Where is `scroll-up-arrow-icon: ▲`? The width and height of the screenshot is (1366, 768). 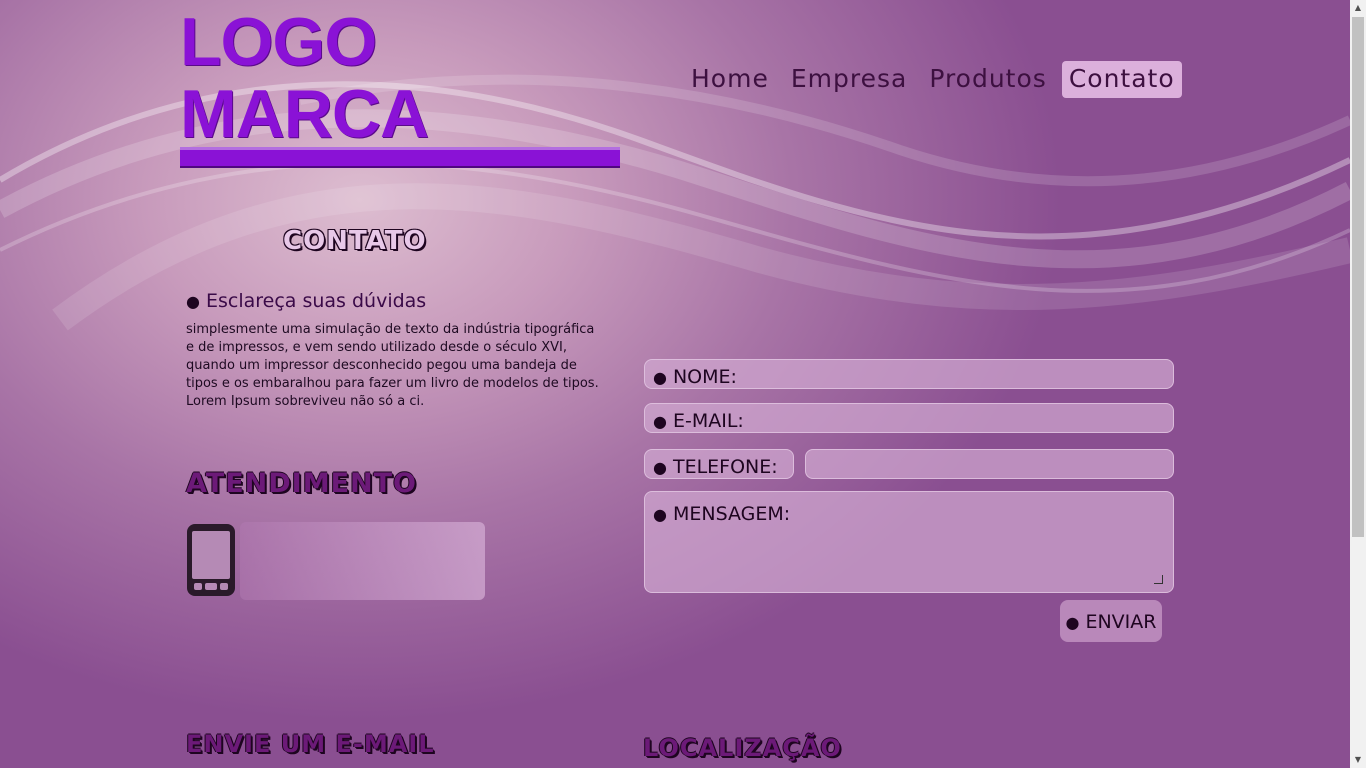
scroll-up-arrow-icon: ▲ is located at coordinates (1358, 8).